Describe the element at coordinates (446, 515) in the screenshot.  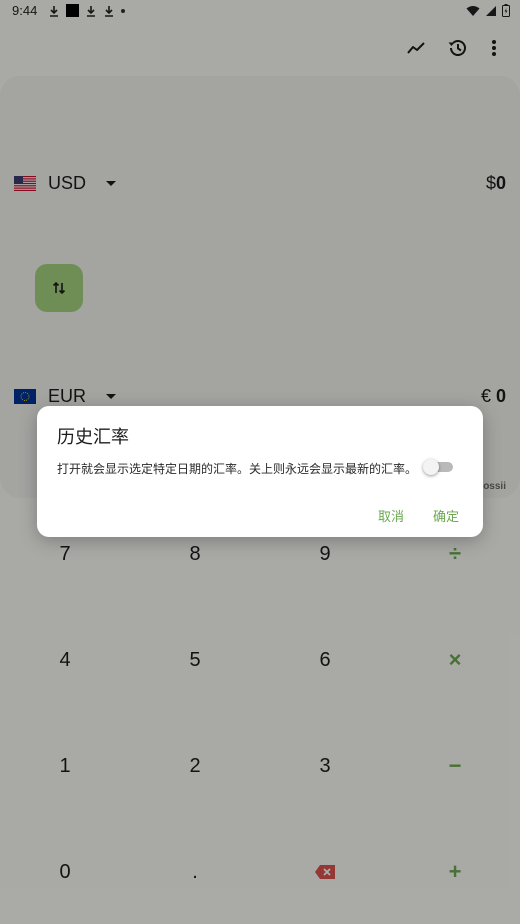
I see `confirm-button: 确定` at that location.